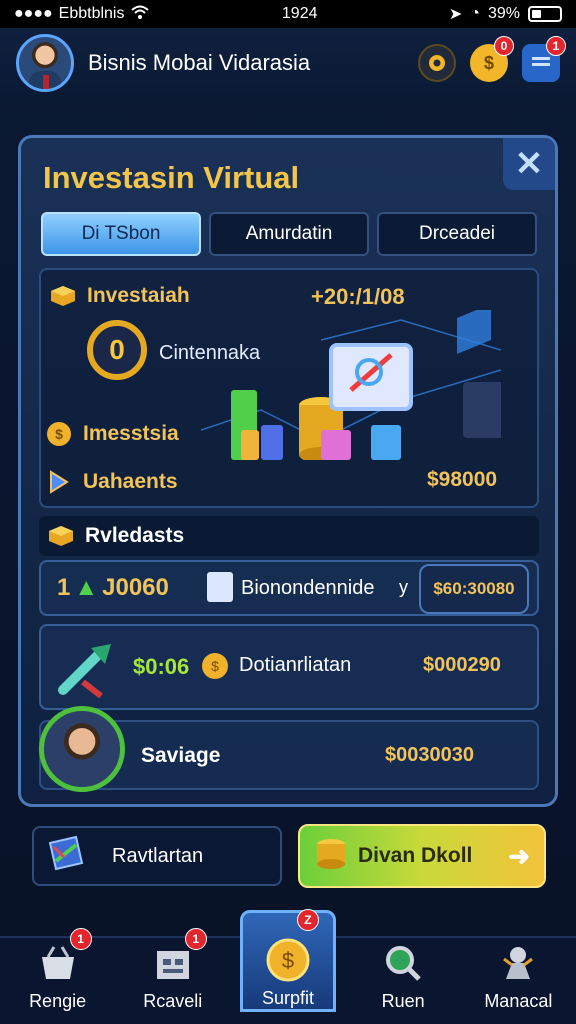 This screenshot has width=576, height=1024. Describe the element at coordinates (544, 59) in the screenshot. I see `messages-icon: 1` at that location.